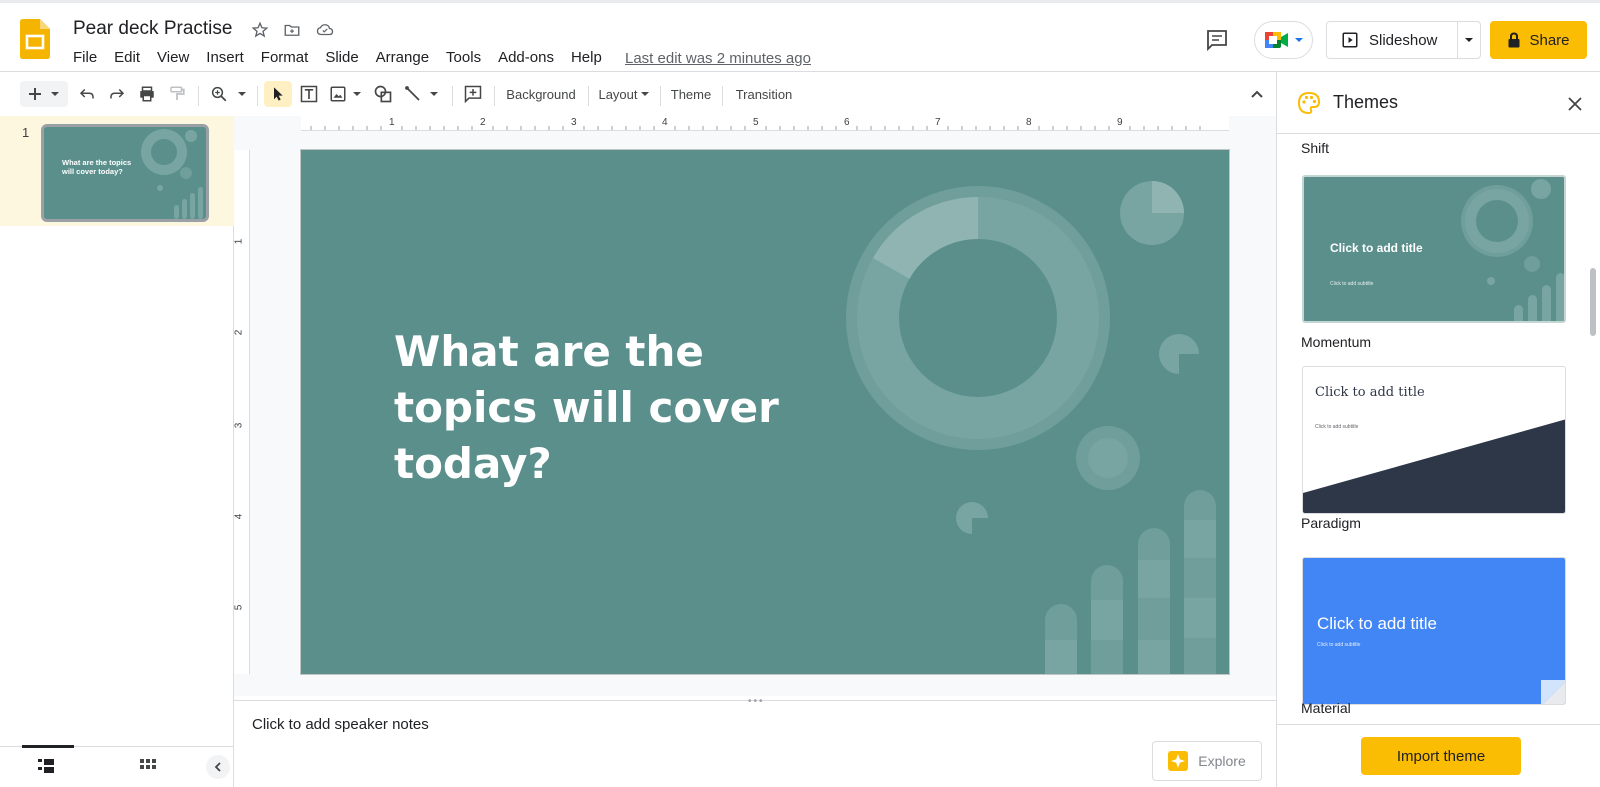 The image size is (1600, 787). Describe the element at coordinates (1434, 440) in the screenshot. I see `theme-card-paradigm: Click to add title Click to add subtitle` at that location.